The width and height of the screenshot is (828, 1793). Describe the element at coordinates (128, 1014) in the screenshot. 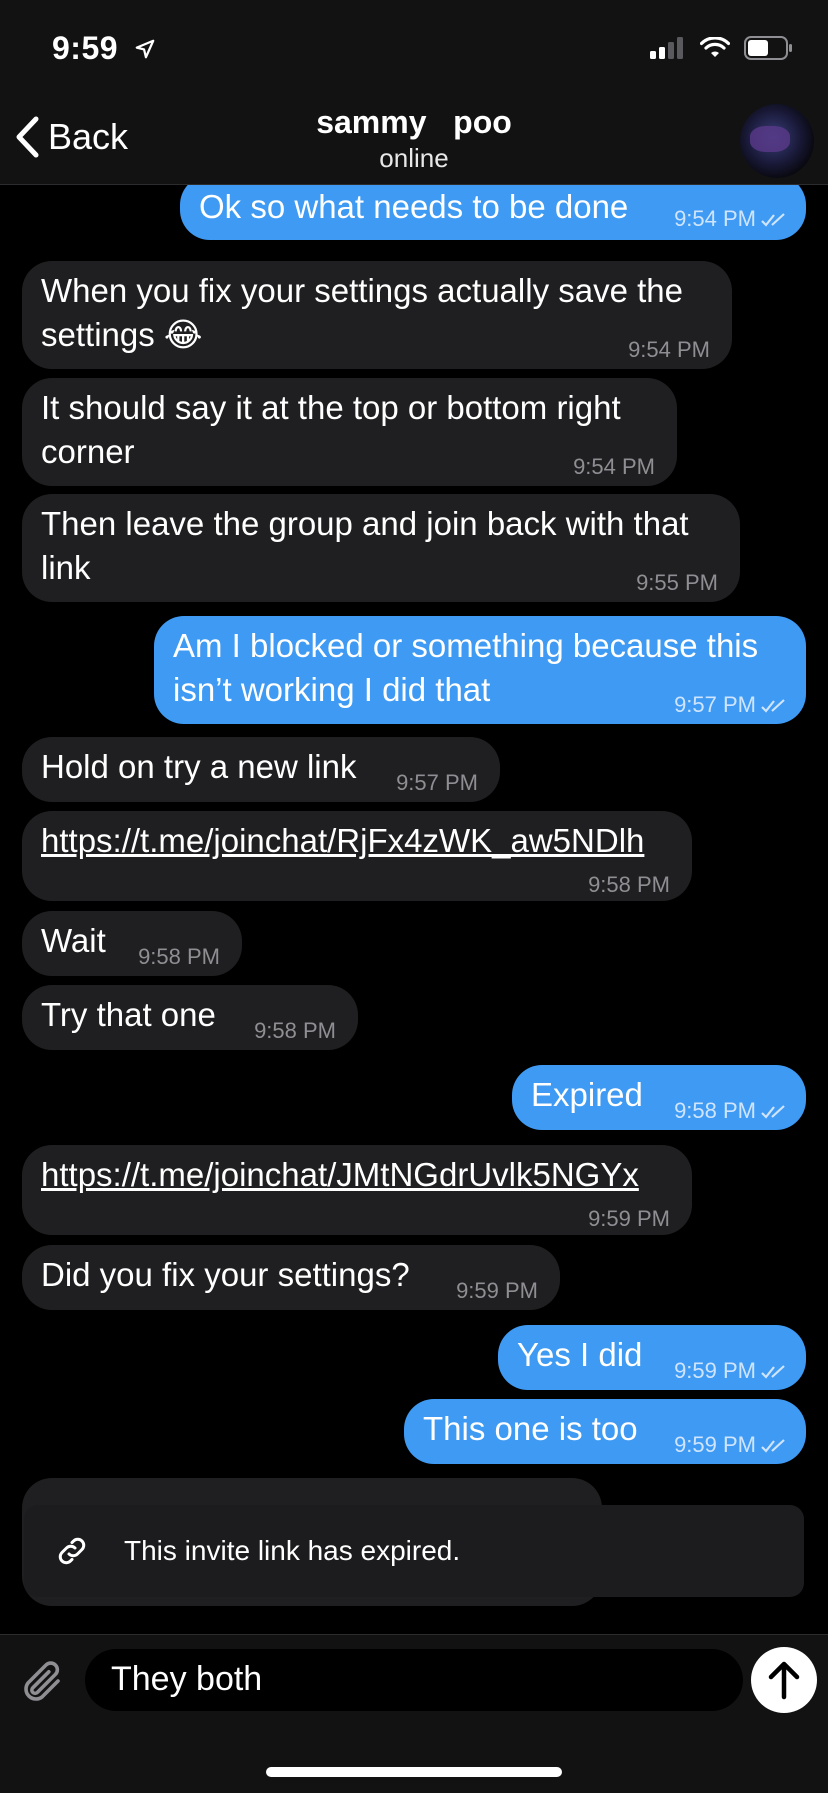

I see `message-text: Try that one` at that location.